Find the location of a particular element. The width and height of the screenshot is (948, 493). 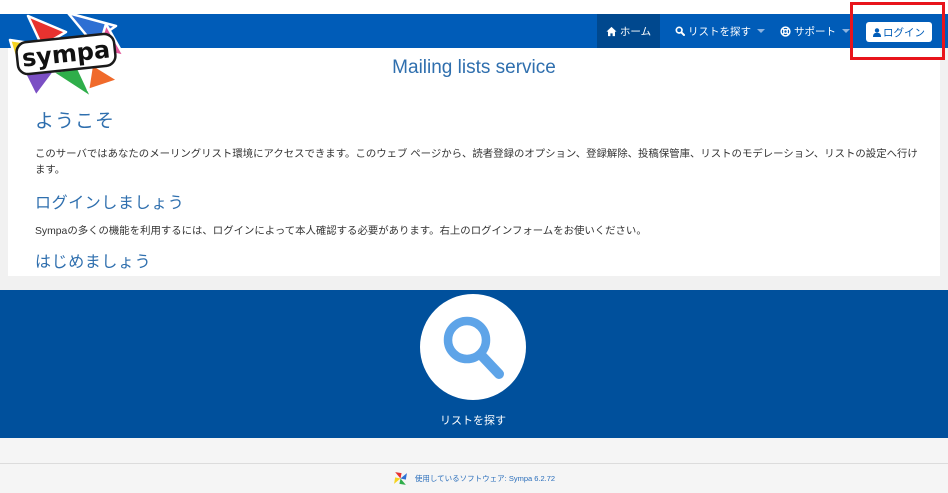

welcome-heading: ようこそ is located at coordinates (75, 121).